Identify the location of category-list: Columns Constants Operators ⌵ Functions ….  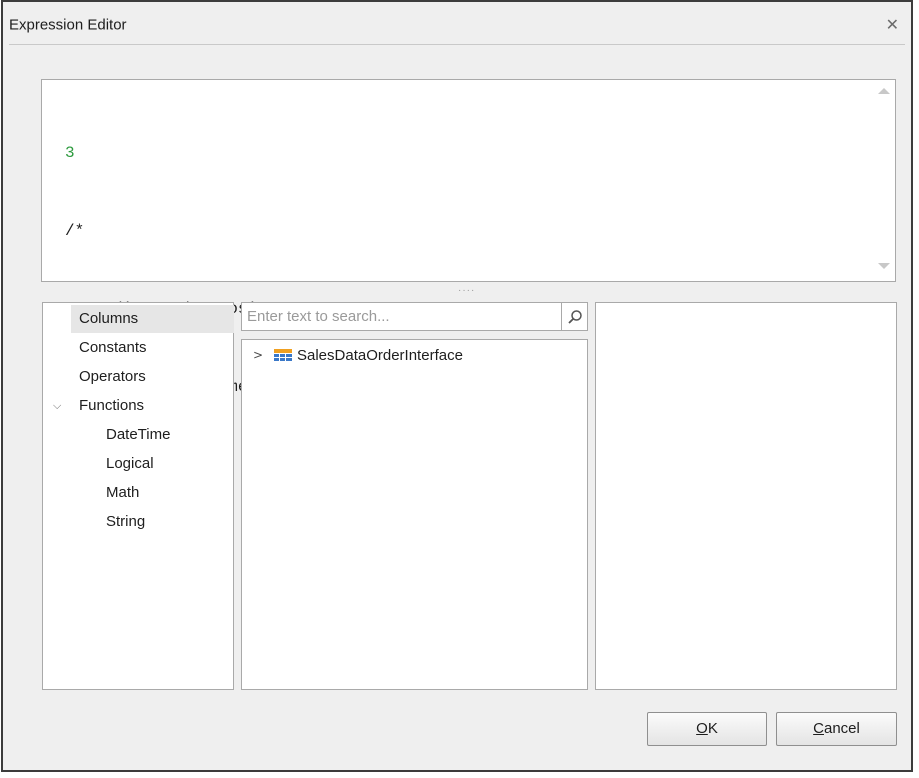
(138, 496).